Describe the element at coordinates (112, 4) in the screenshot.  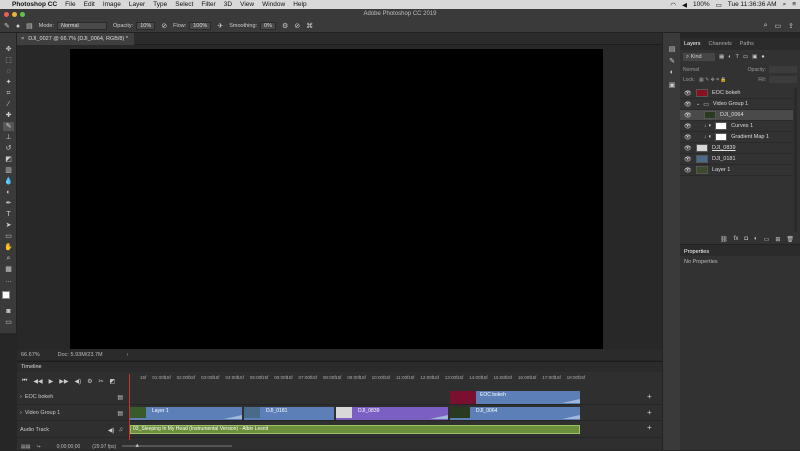
I see `menu-image: Image` at that location.